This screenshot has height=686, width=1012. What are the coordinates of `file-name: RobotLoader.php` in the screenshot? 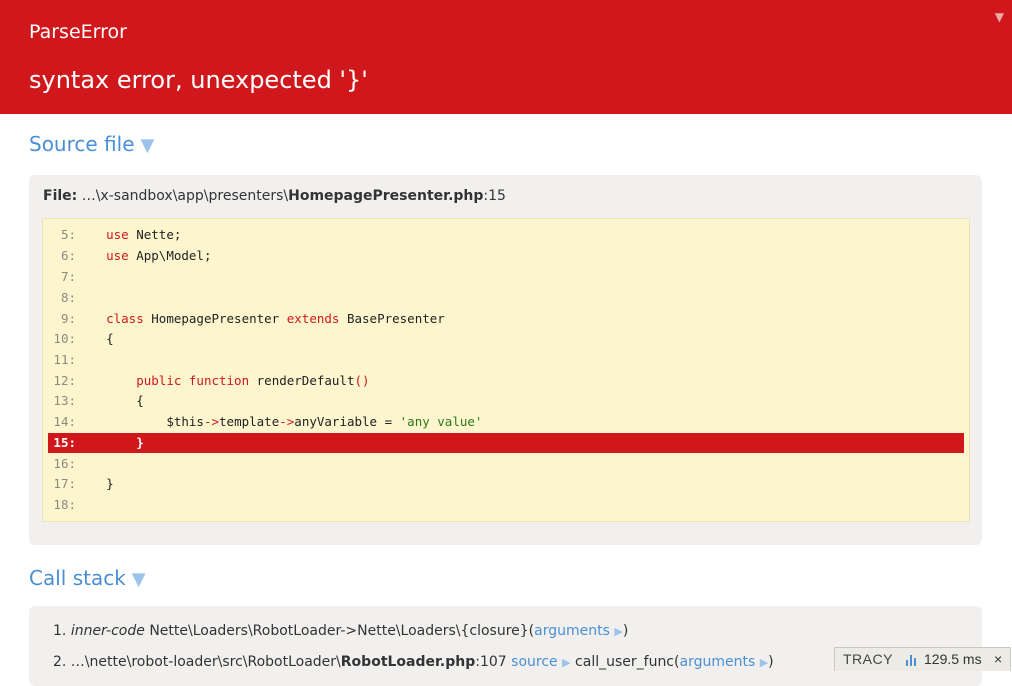 It's located at (408, 662).